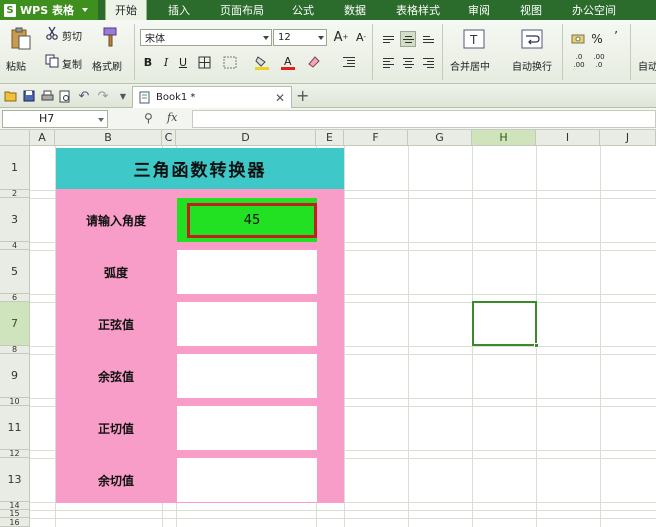 This screenshot has width=656, height=527. What do you see at coordinates (647, 65) in the screenshot?
I see `autosum-label: 自动` at bounding box center [647, 65].